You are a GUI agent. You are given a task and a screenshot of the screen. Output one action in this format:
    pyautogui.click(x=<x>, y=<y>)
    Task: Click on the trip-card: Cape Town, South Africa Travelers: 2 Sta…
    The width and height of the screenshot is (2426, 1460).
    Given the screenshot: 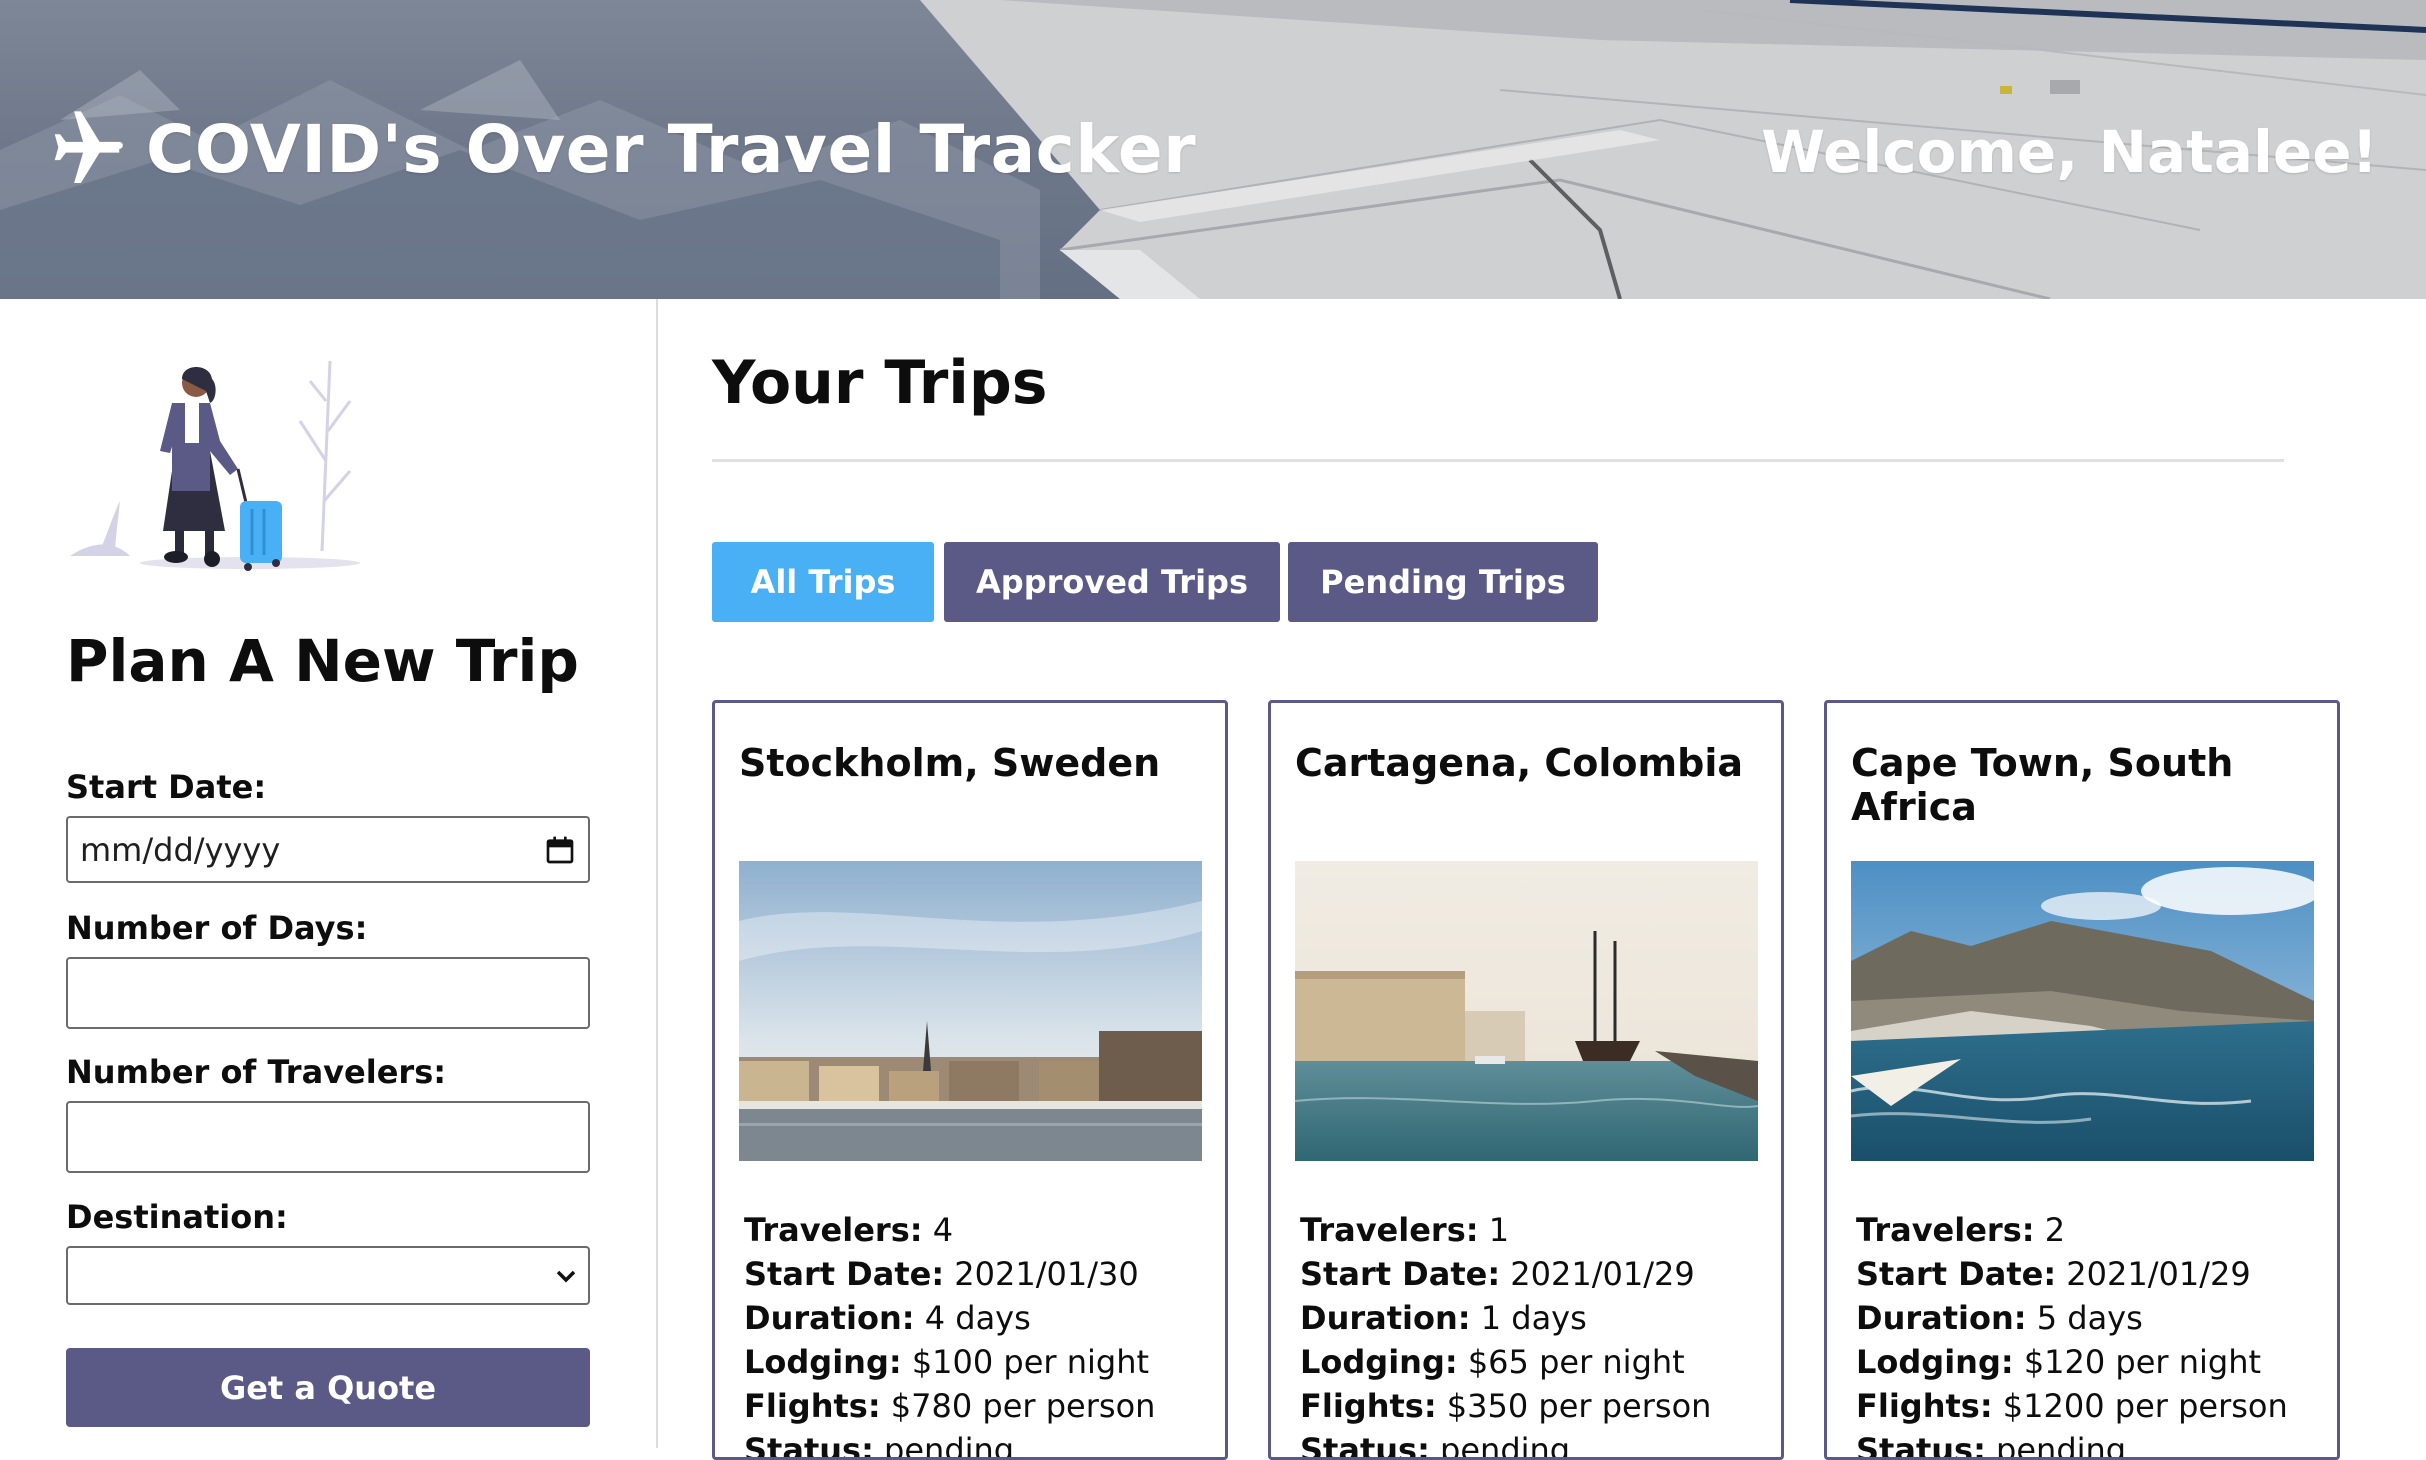 What is the action you would take?
    pyautogui.click(x=2082, y=1080)
    